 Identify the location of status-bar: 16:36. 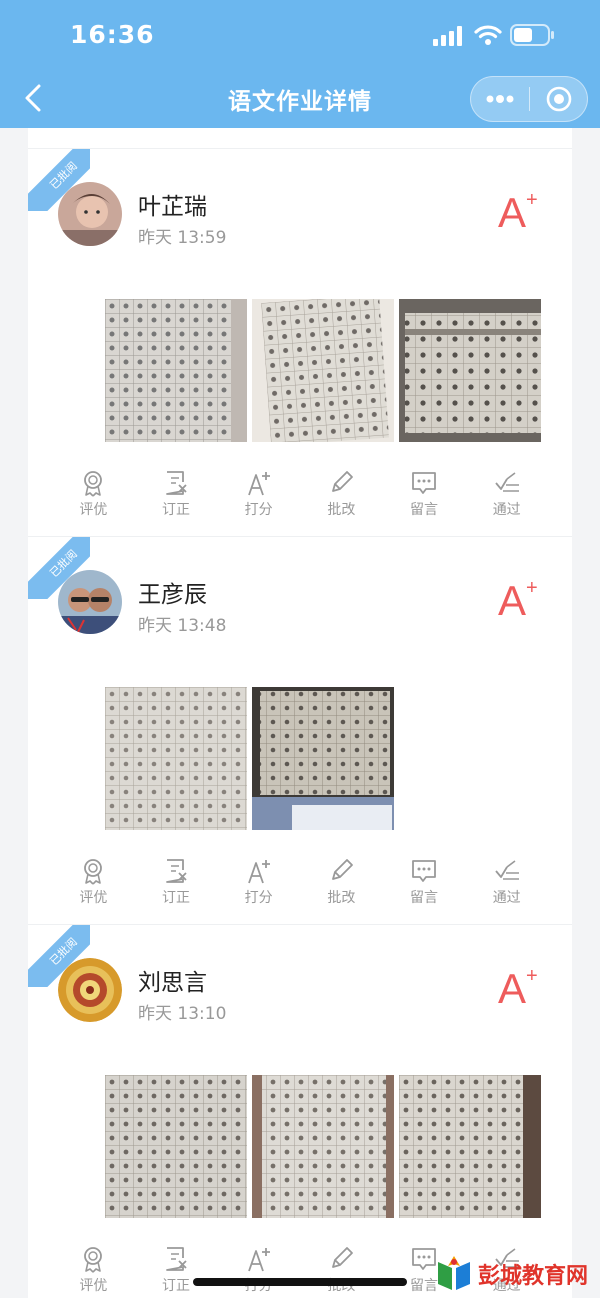
(300, 36).